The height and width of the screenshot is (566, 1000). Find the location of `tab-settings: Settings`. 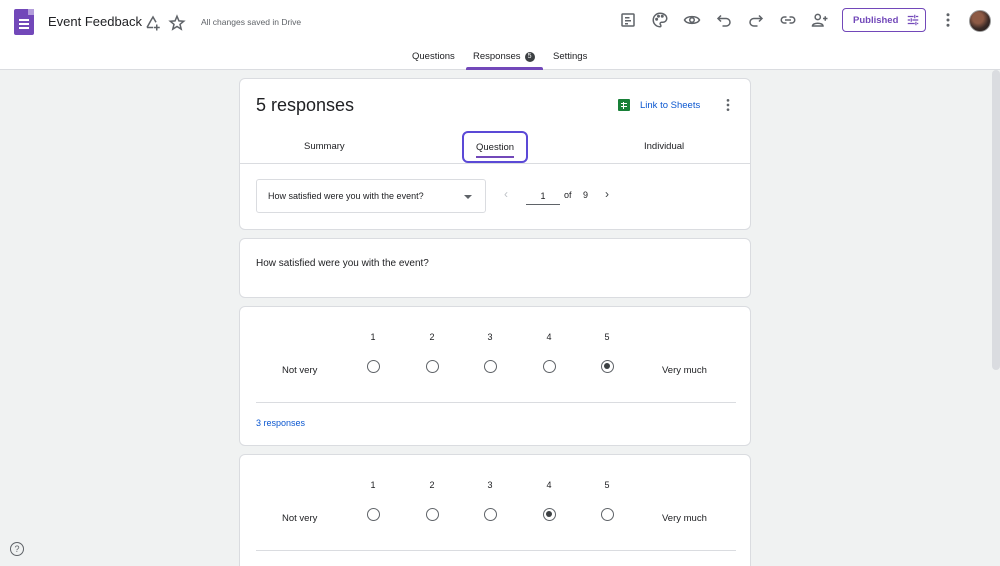

tab-settings: Settings is located at coordinates (570, 56).